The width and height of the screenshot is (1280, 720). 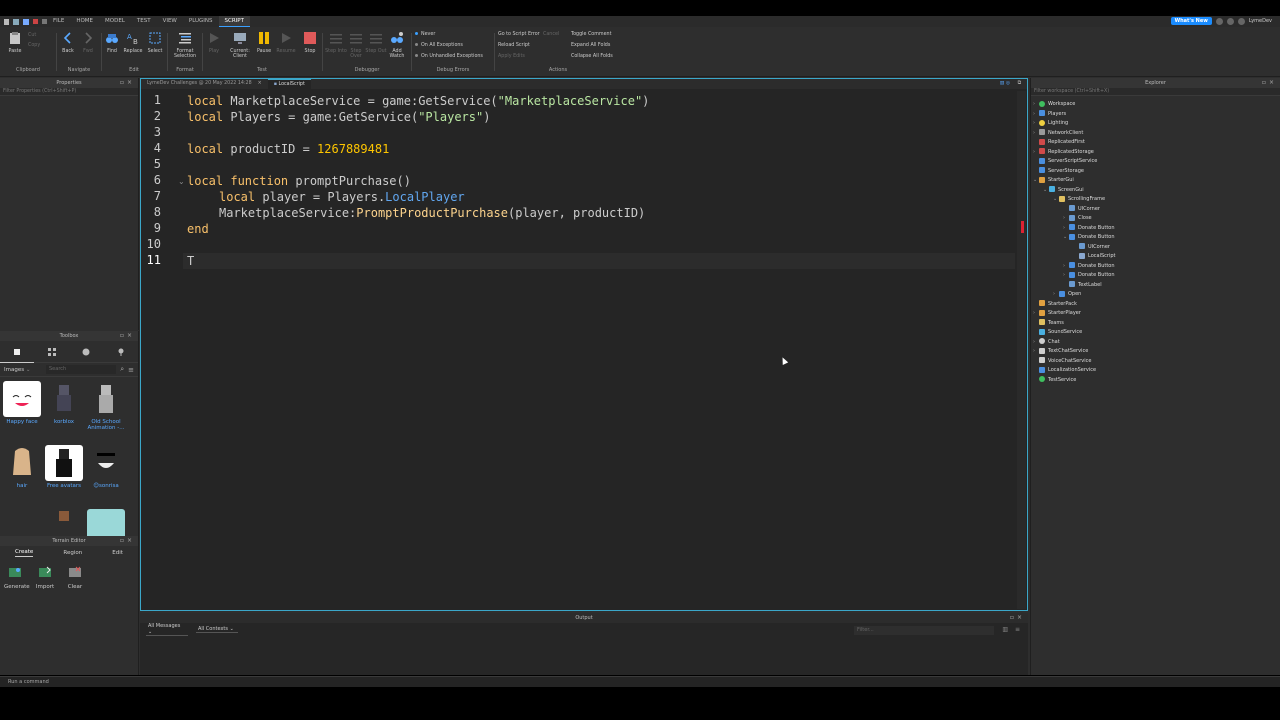 What do you see at coordinates (214, 42) in the screenshot?
I see `play-button: Play` at bounding box center [214, 42].